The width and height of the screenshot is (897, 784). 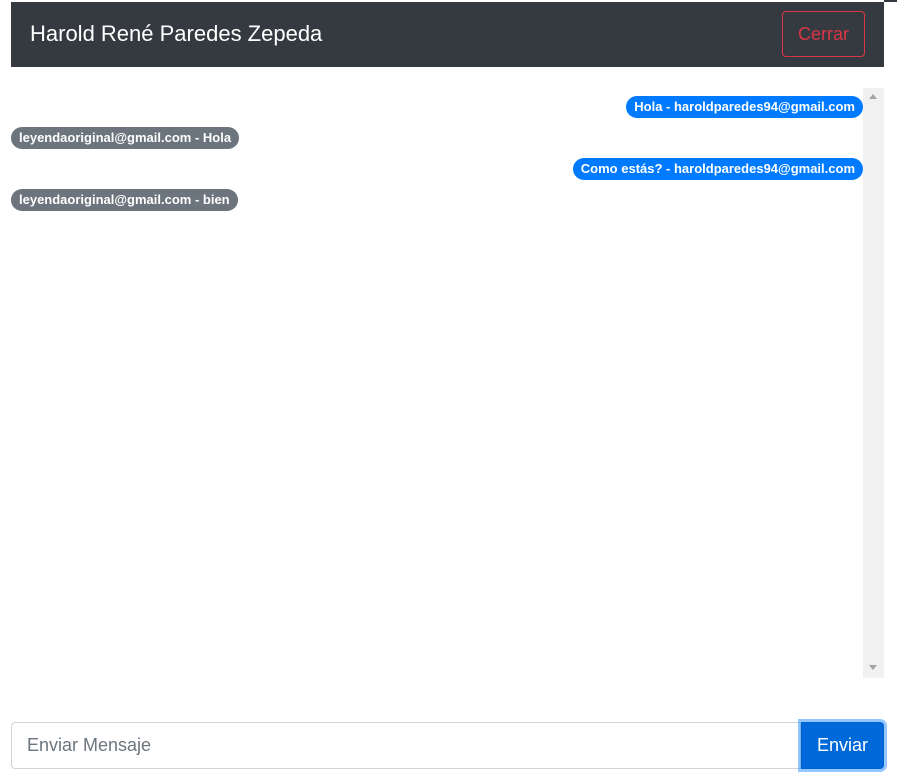 What do you see at coordinates (437, 201) in the screenshot?
I see `message-row: leyendaoriginal@gmail.com - bien` at bounding box center [437, 201].